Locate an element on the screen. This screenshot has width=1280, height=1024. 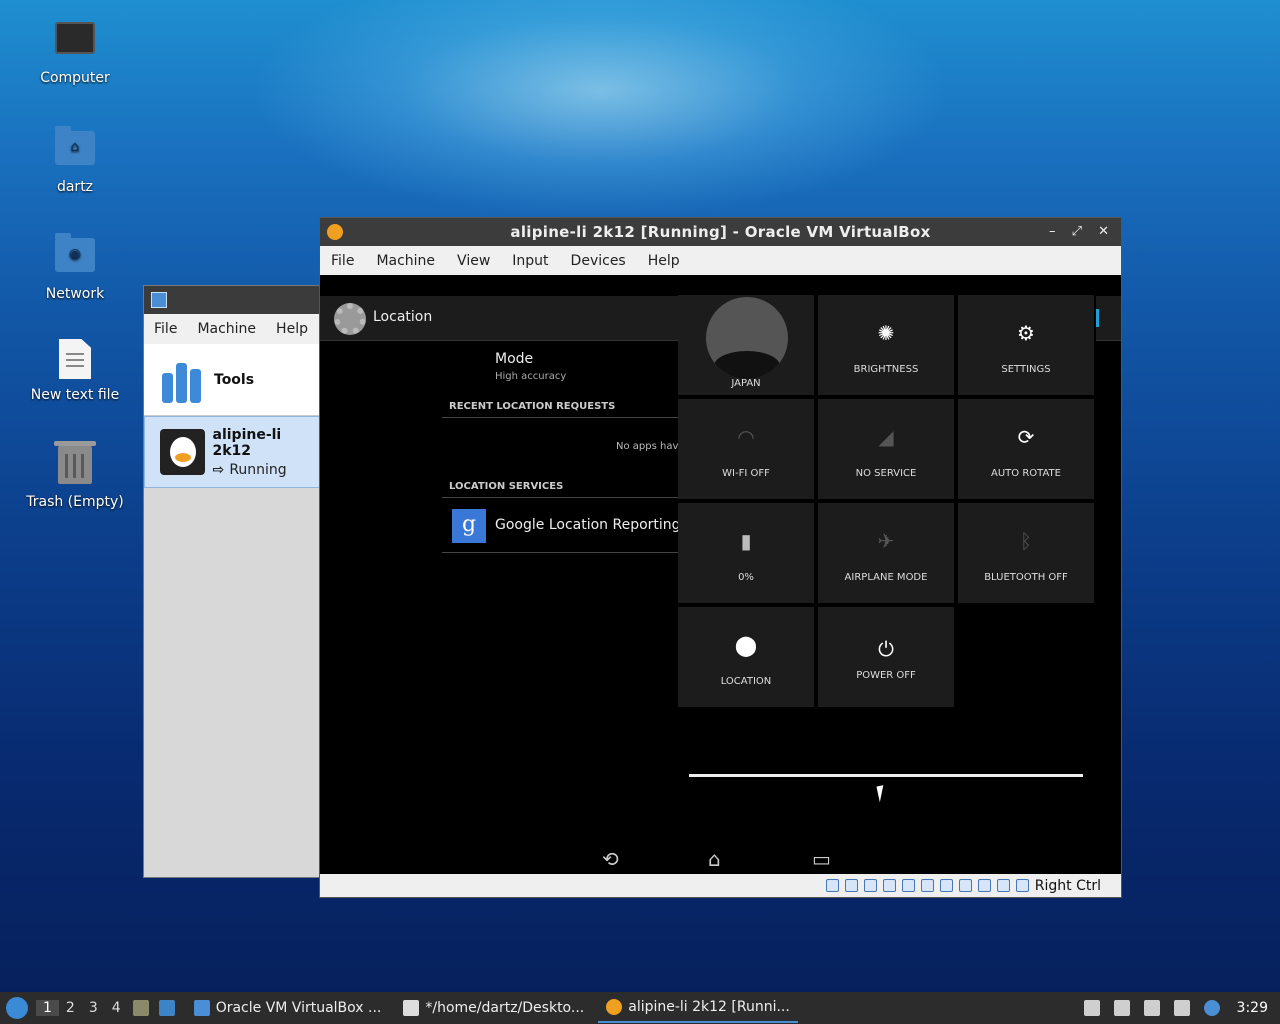
tile-label: WI-FI OFF is located at coordinates (746, 473).